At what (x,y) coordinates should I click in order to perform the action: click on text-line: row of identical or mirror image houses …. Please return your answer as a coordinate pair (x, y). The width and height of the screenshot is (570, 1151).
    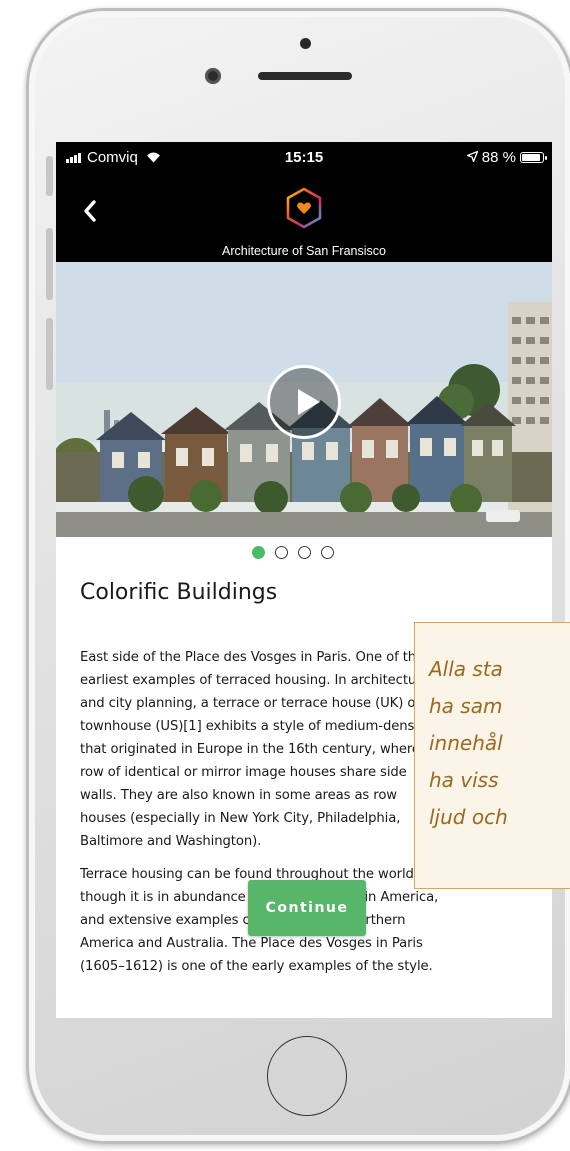
    Looking at the image, I should click on (243, 772).